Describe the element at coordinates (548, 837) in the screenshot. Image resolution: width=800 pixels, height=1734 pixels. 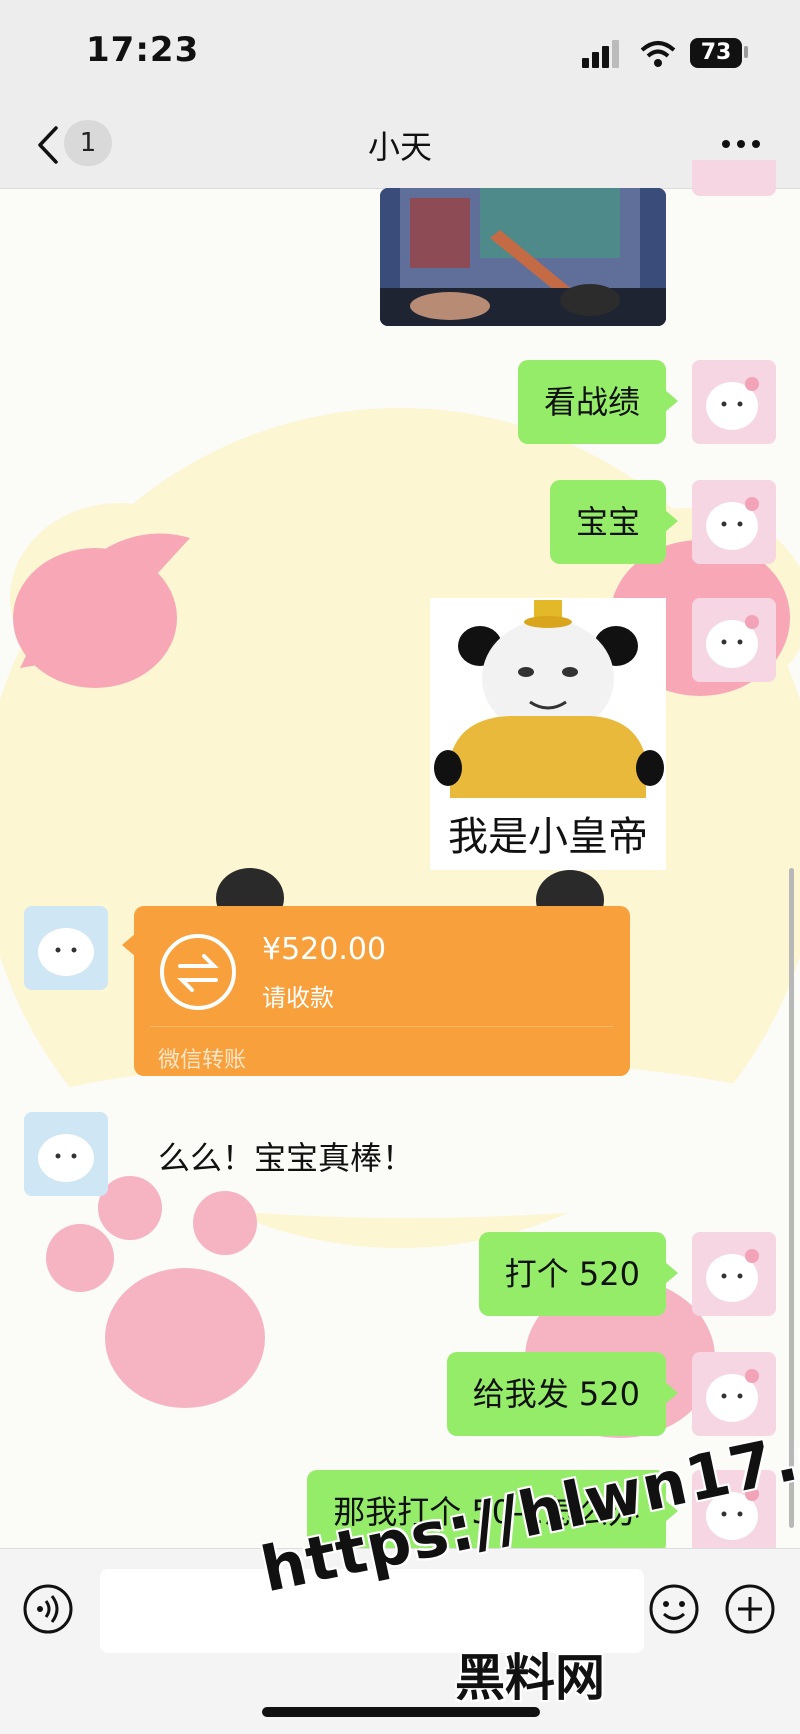
I see `sticker-caption: 我是小皇帝` at that location.